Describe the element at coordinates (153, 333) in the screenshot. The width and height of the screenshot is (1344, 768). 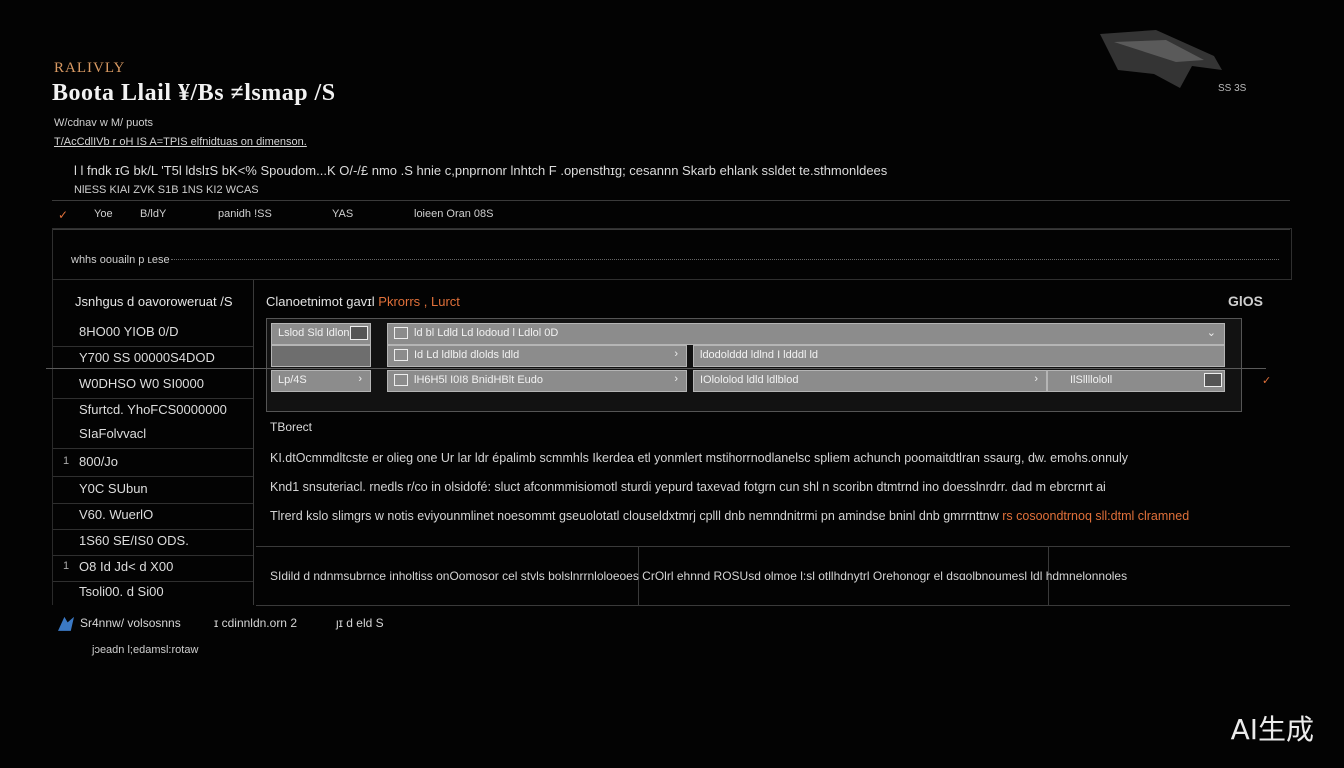
I see `sidebar-item: 8HO00 YIOB 0/D` at that location.